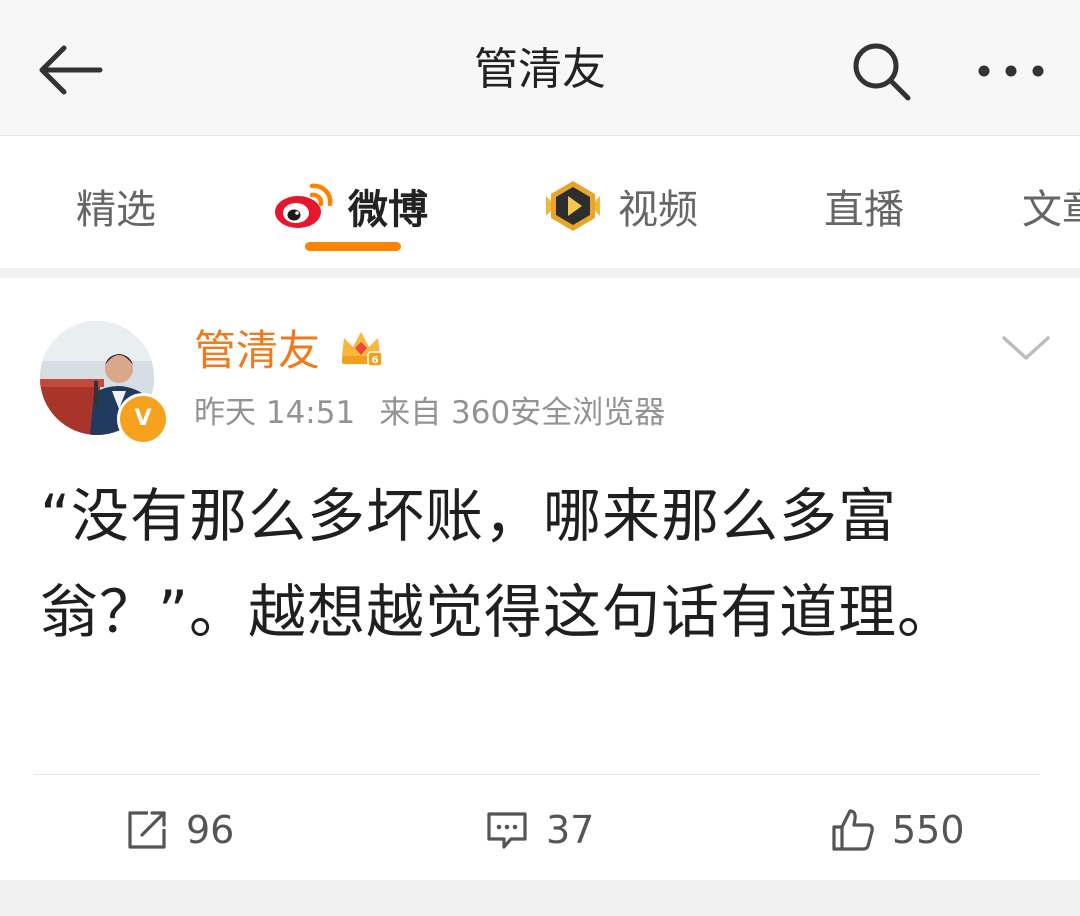  What do you see at coordinates (658, 210) in the screenshot?
I see `tab-label: 视频` at bounding box center [658, 210].